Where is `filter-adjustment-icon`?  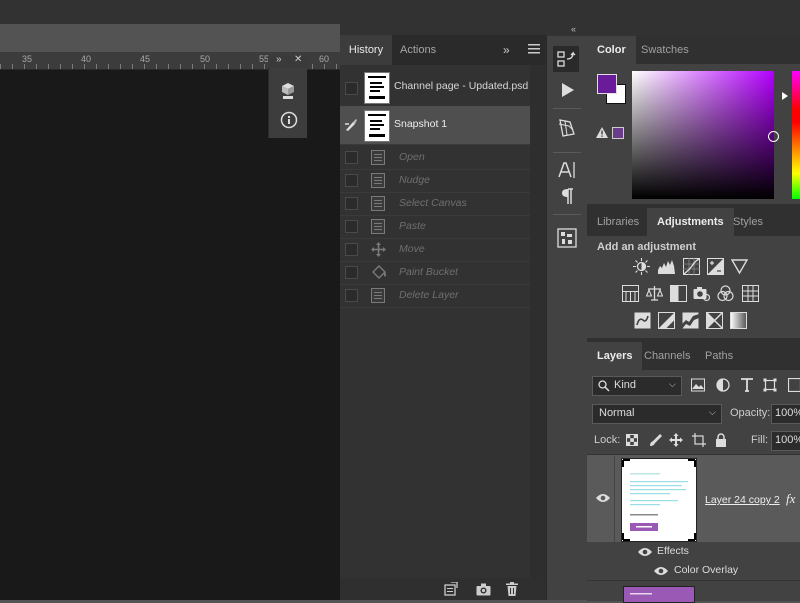
filter-adjustment-icon is located at coordinates (723, 385).